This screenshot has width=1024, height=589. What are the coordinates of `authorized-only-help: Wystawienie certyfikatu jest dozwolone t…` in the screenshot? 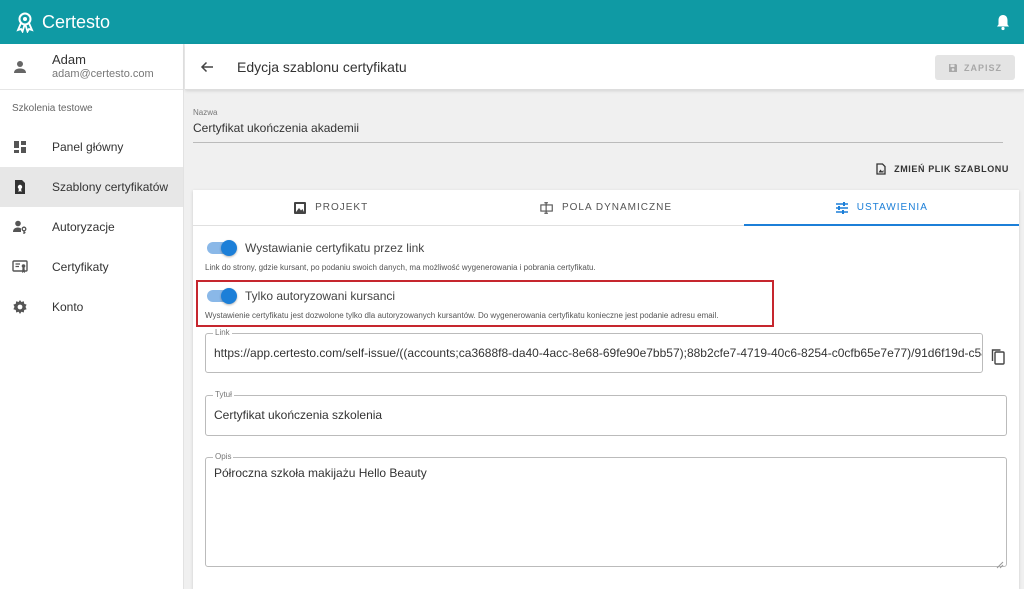 It's located at (462, 315).